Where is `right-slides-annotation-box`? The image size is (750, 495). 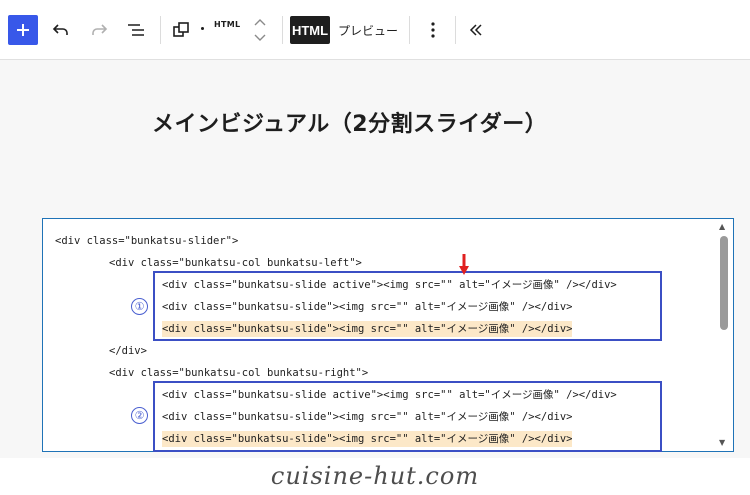
right-slides-annotation-box is located at coordinates (407, 416).